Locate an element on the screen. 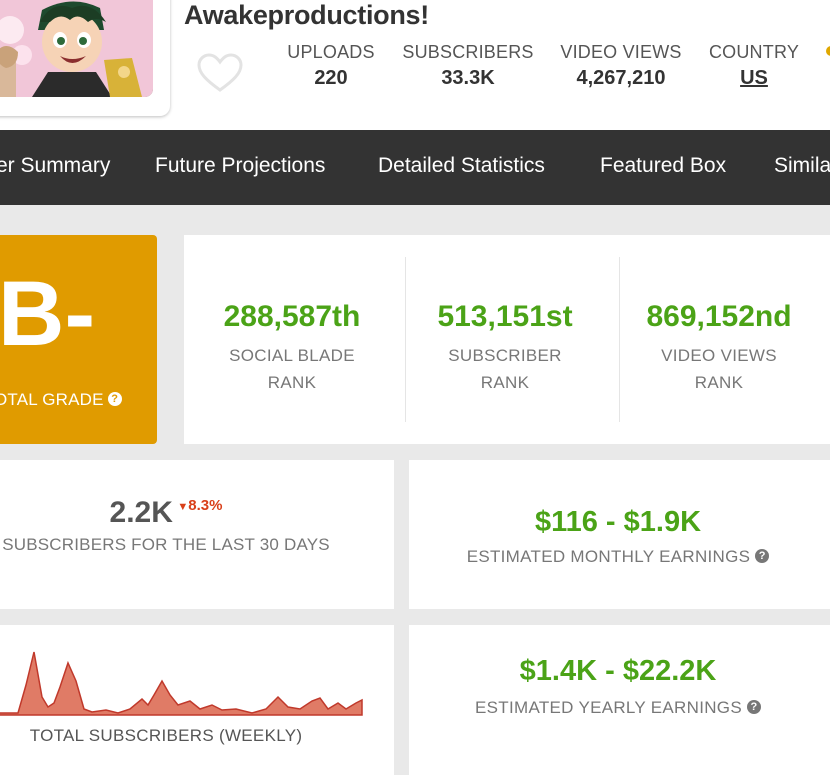 The width and height of the screenshot is (830, 775). subscriber-rank-label: SUBSCRIBER RANK is located at coordinates (505, 369).